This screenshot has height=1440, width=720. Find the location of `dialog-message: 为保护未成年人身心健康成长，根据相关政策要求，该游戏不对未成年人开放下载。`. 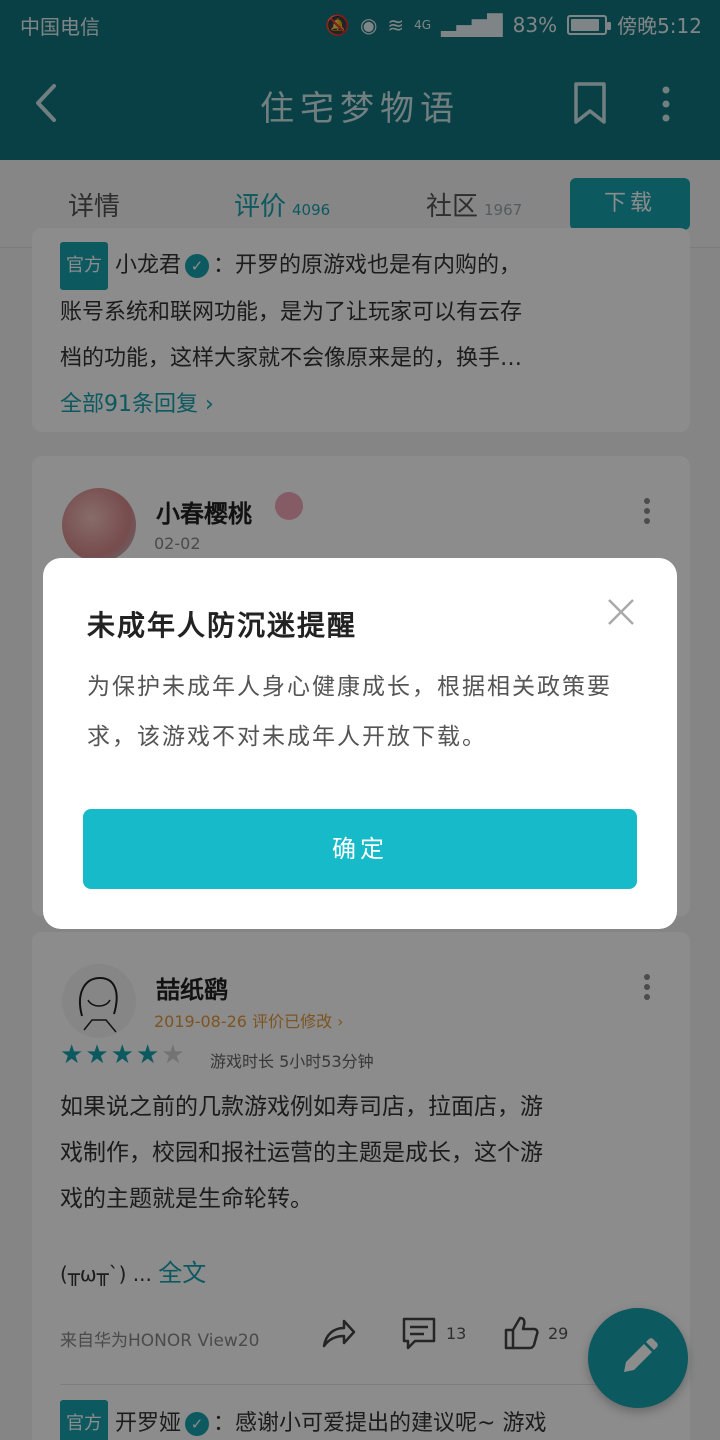

dialog-message: 为保护未成年人身心健康成长，根据相关政策要求，该游戏不对未成年人开放下载。 is located at coordinates (349, 712).